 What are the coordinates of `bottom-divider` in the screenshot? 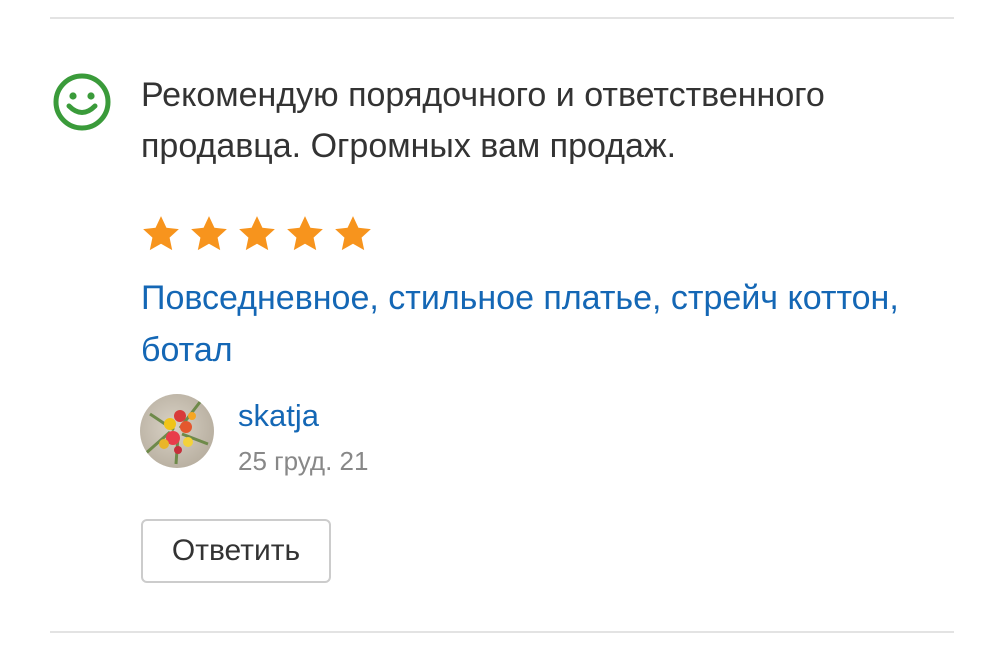 It's located at (502, 632).